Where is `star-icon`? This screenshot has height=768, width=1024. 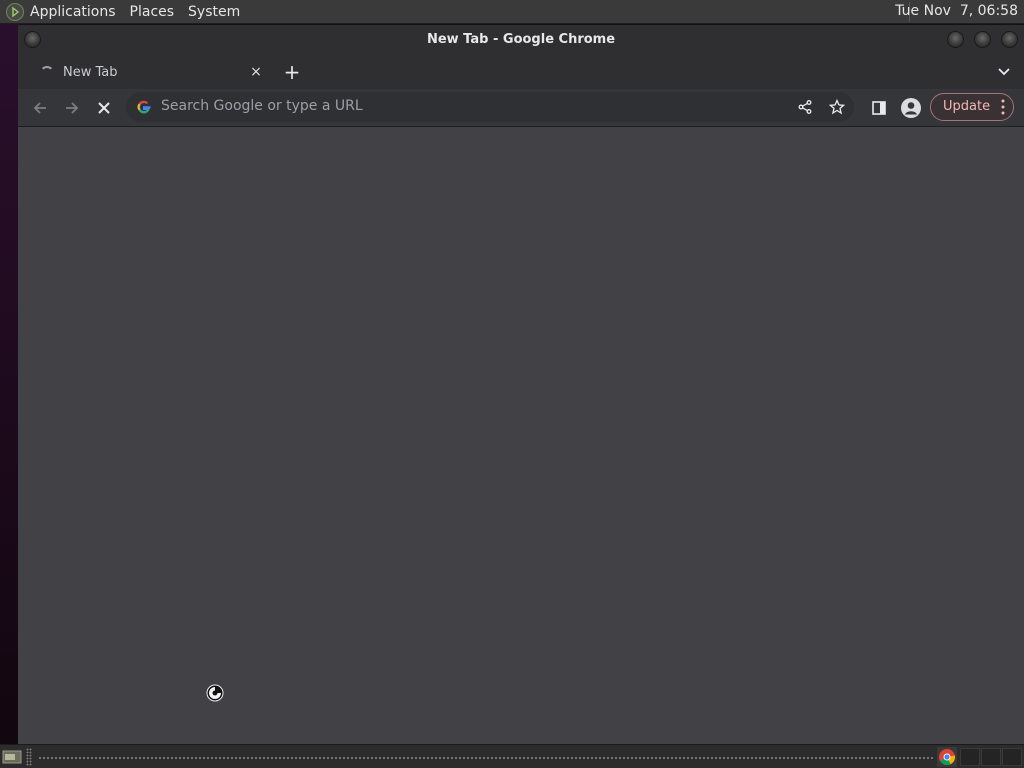 star-icon is located at coordinates (837, 107).